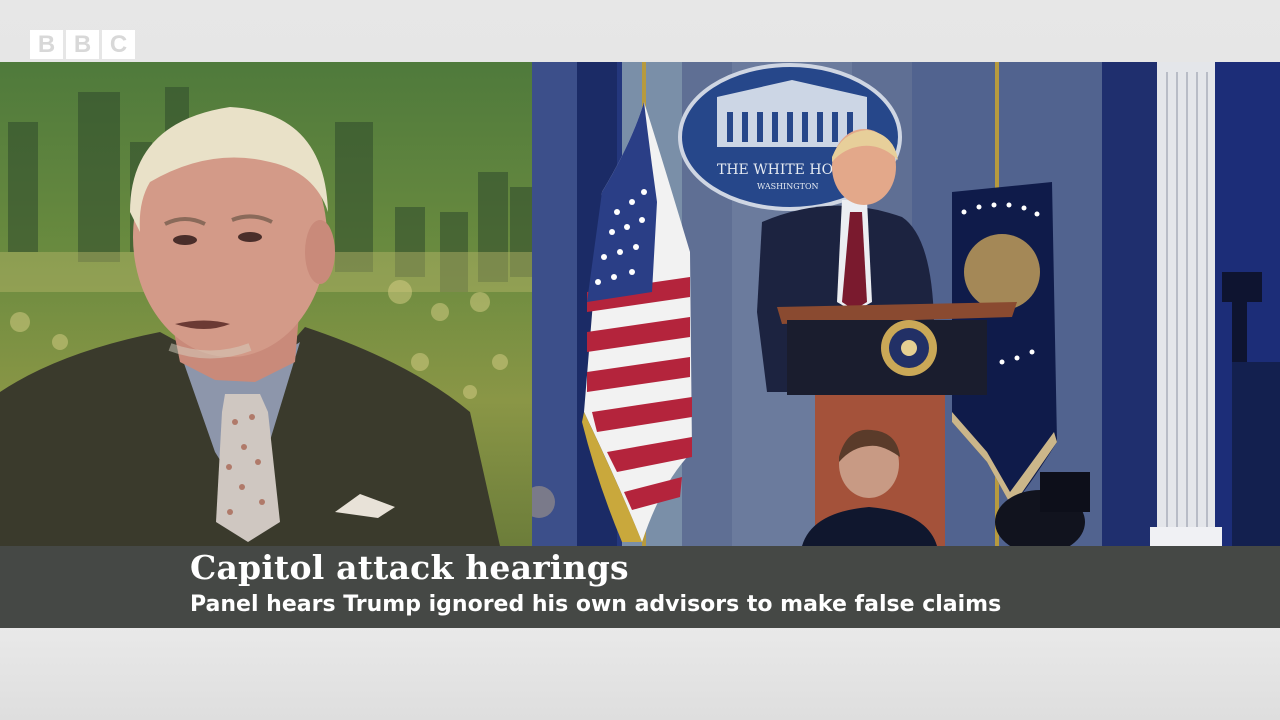 This screenshot has width=1280, height=720. What do you see at coordinates (118, 44) in the screenshot?
I see `logo-letter-c: C` at bounding box center [118, 44].